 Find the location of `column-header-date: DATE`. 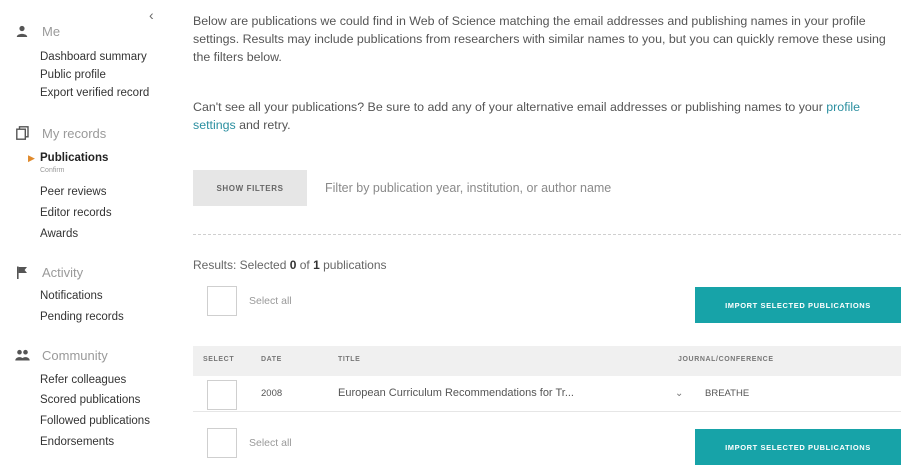

column-header-date: DATE is located at coordinates (271, 359).